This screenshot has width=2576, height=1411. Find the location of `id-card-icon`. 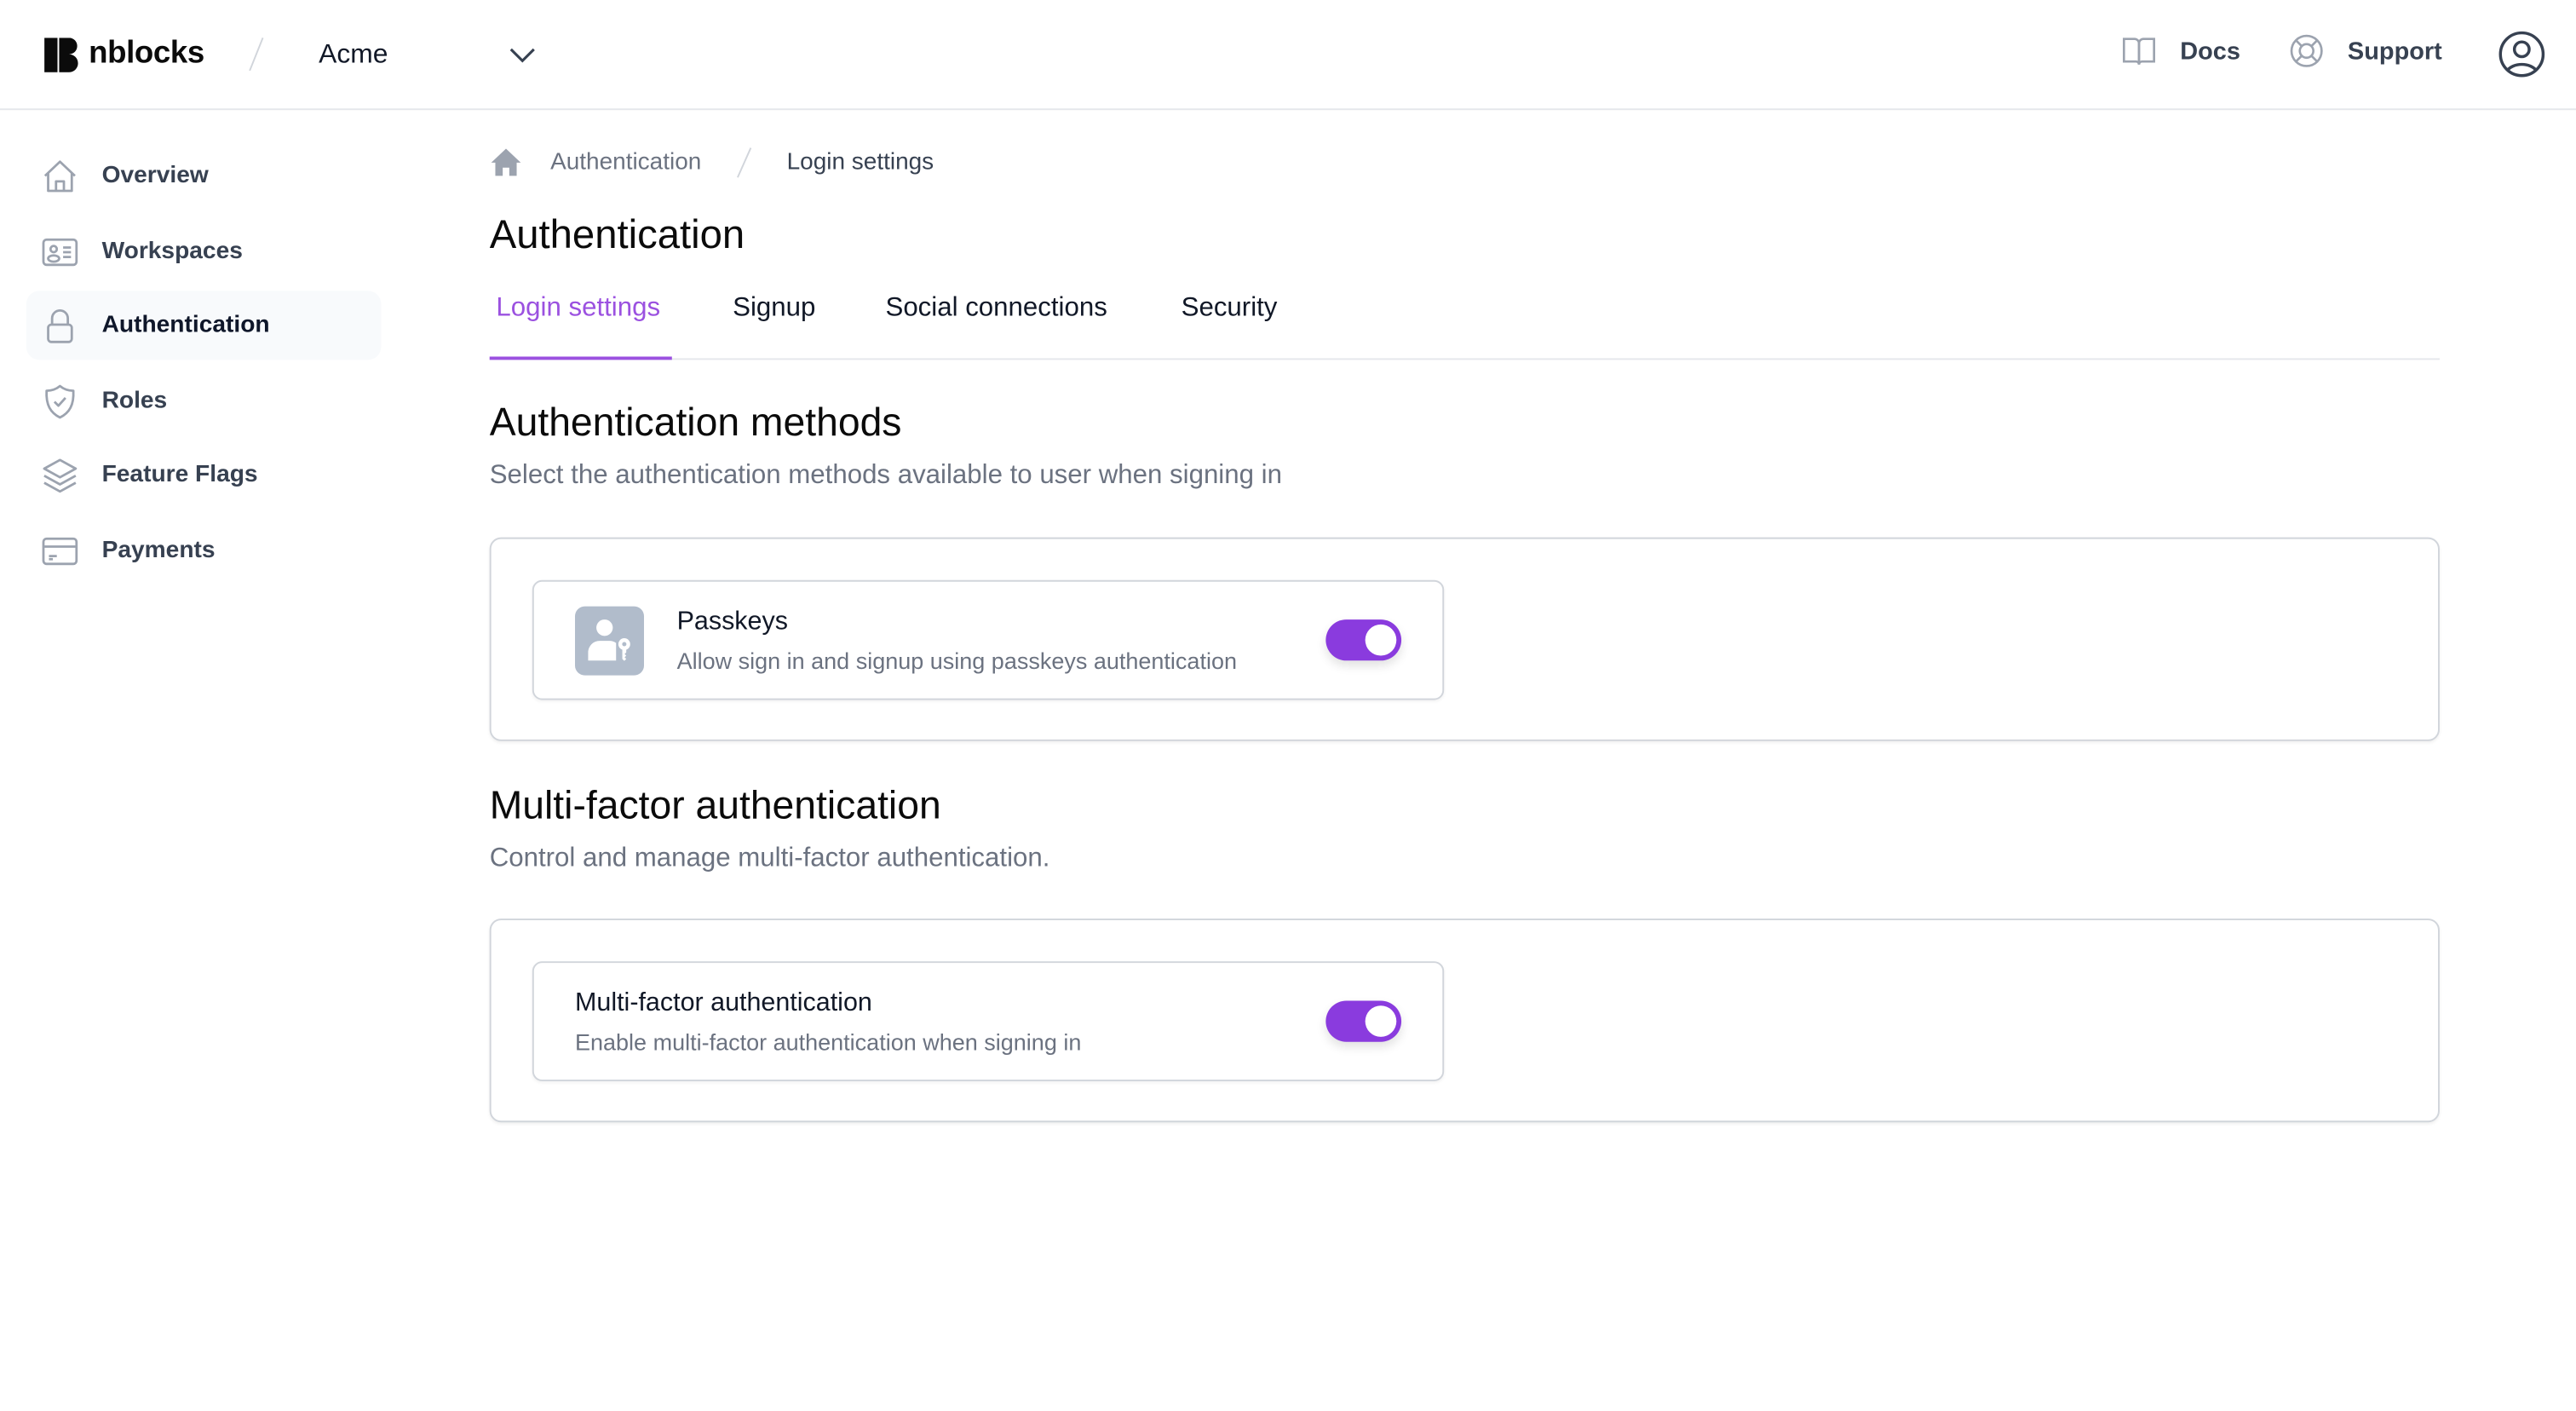

id-card-icon is located at coordinates (60, 252).